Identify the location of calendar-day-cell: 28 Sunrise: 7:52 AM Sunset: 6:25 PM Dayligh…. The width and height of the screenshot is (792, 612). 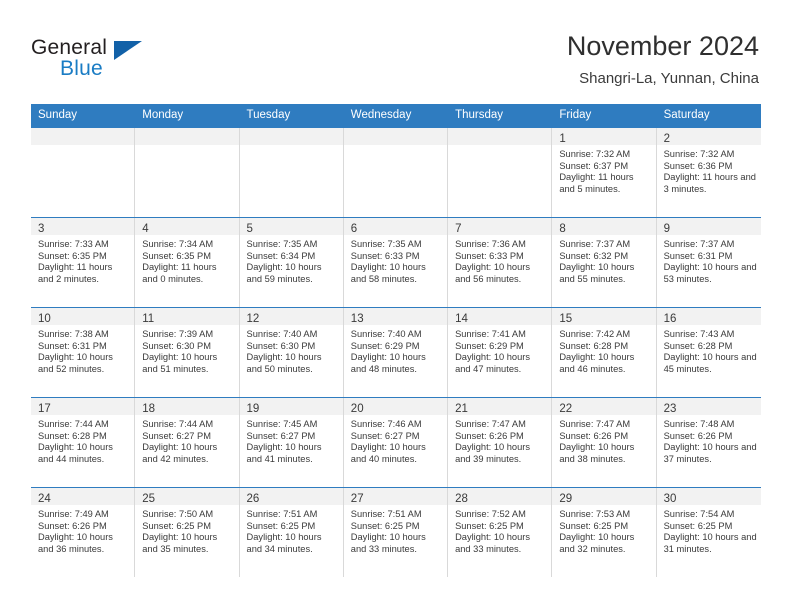
(500, 532).